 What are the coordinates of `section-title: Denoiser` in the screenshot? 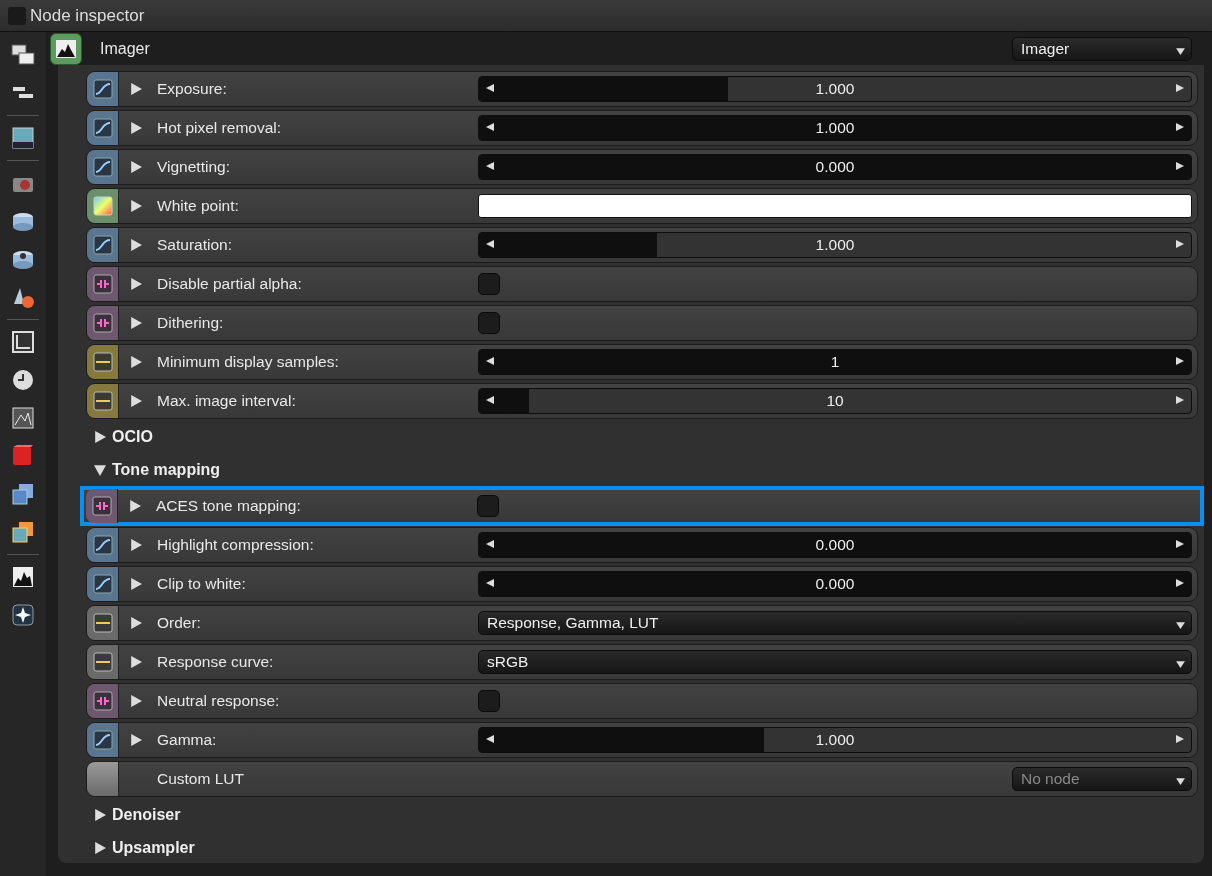 It's located at (146, 815).